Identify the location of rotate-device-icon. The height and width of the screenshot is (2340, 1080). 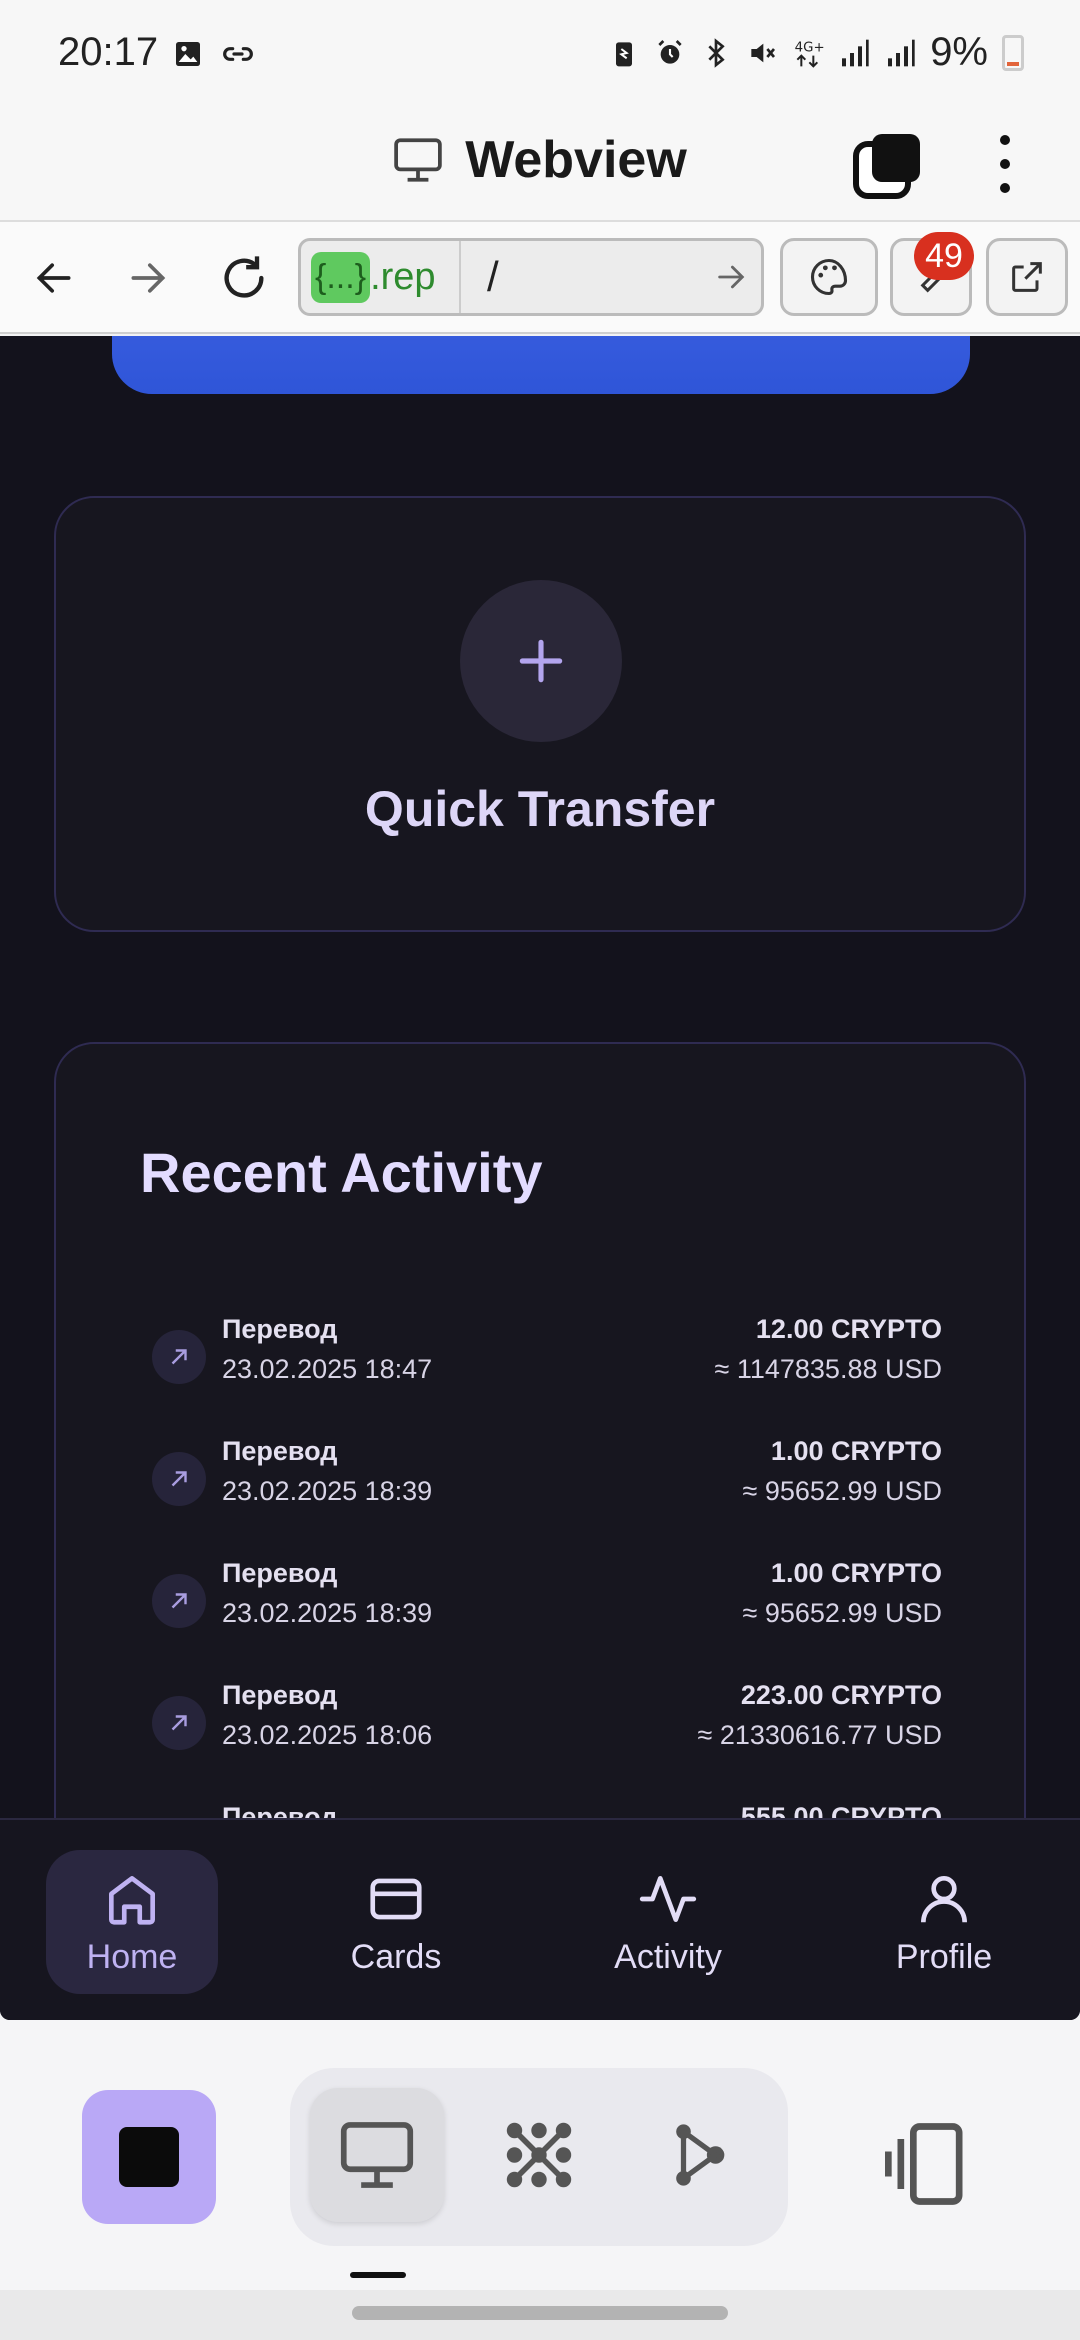
(930, 2164).